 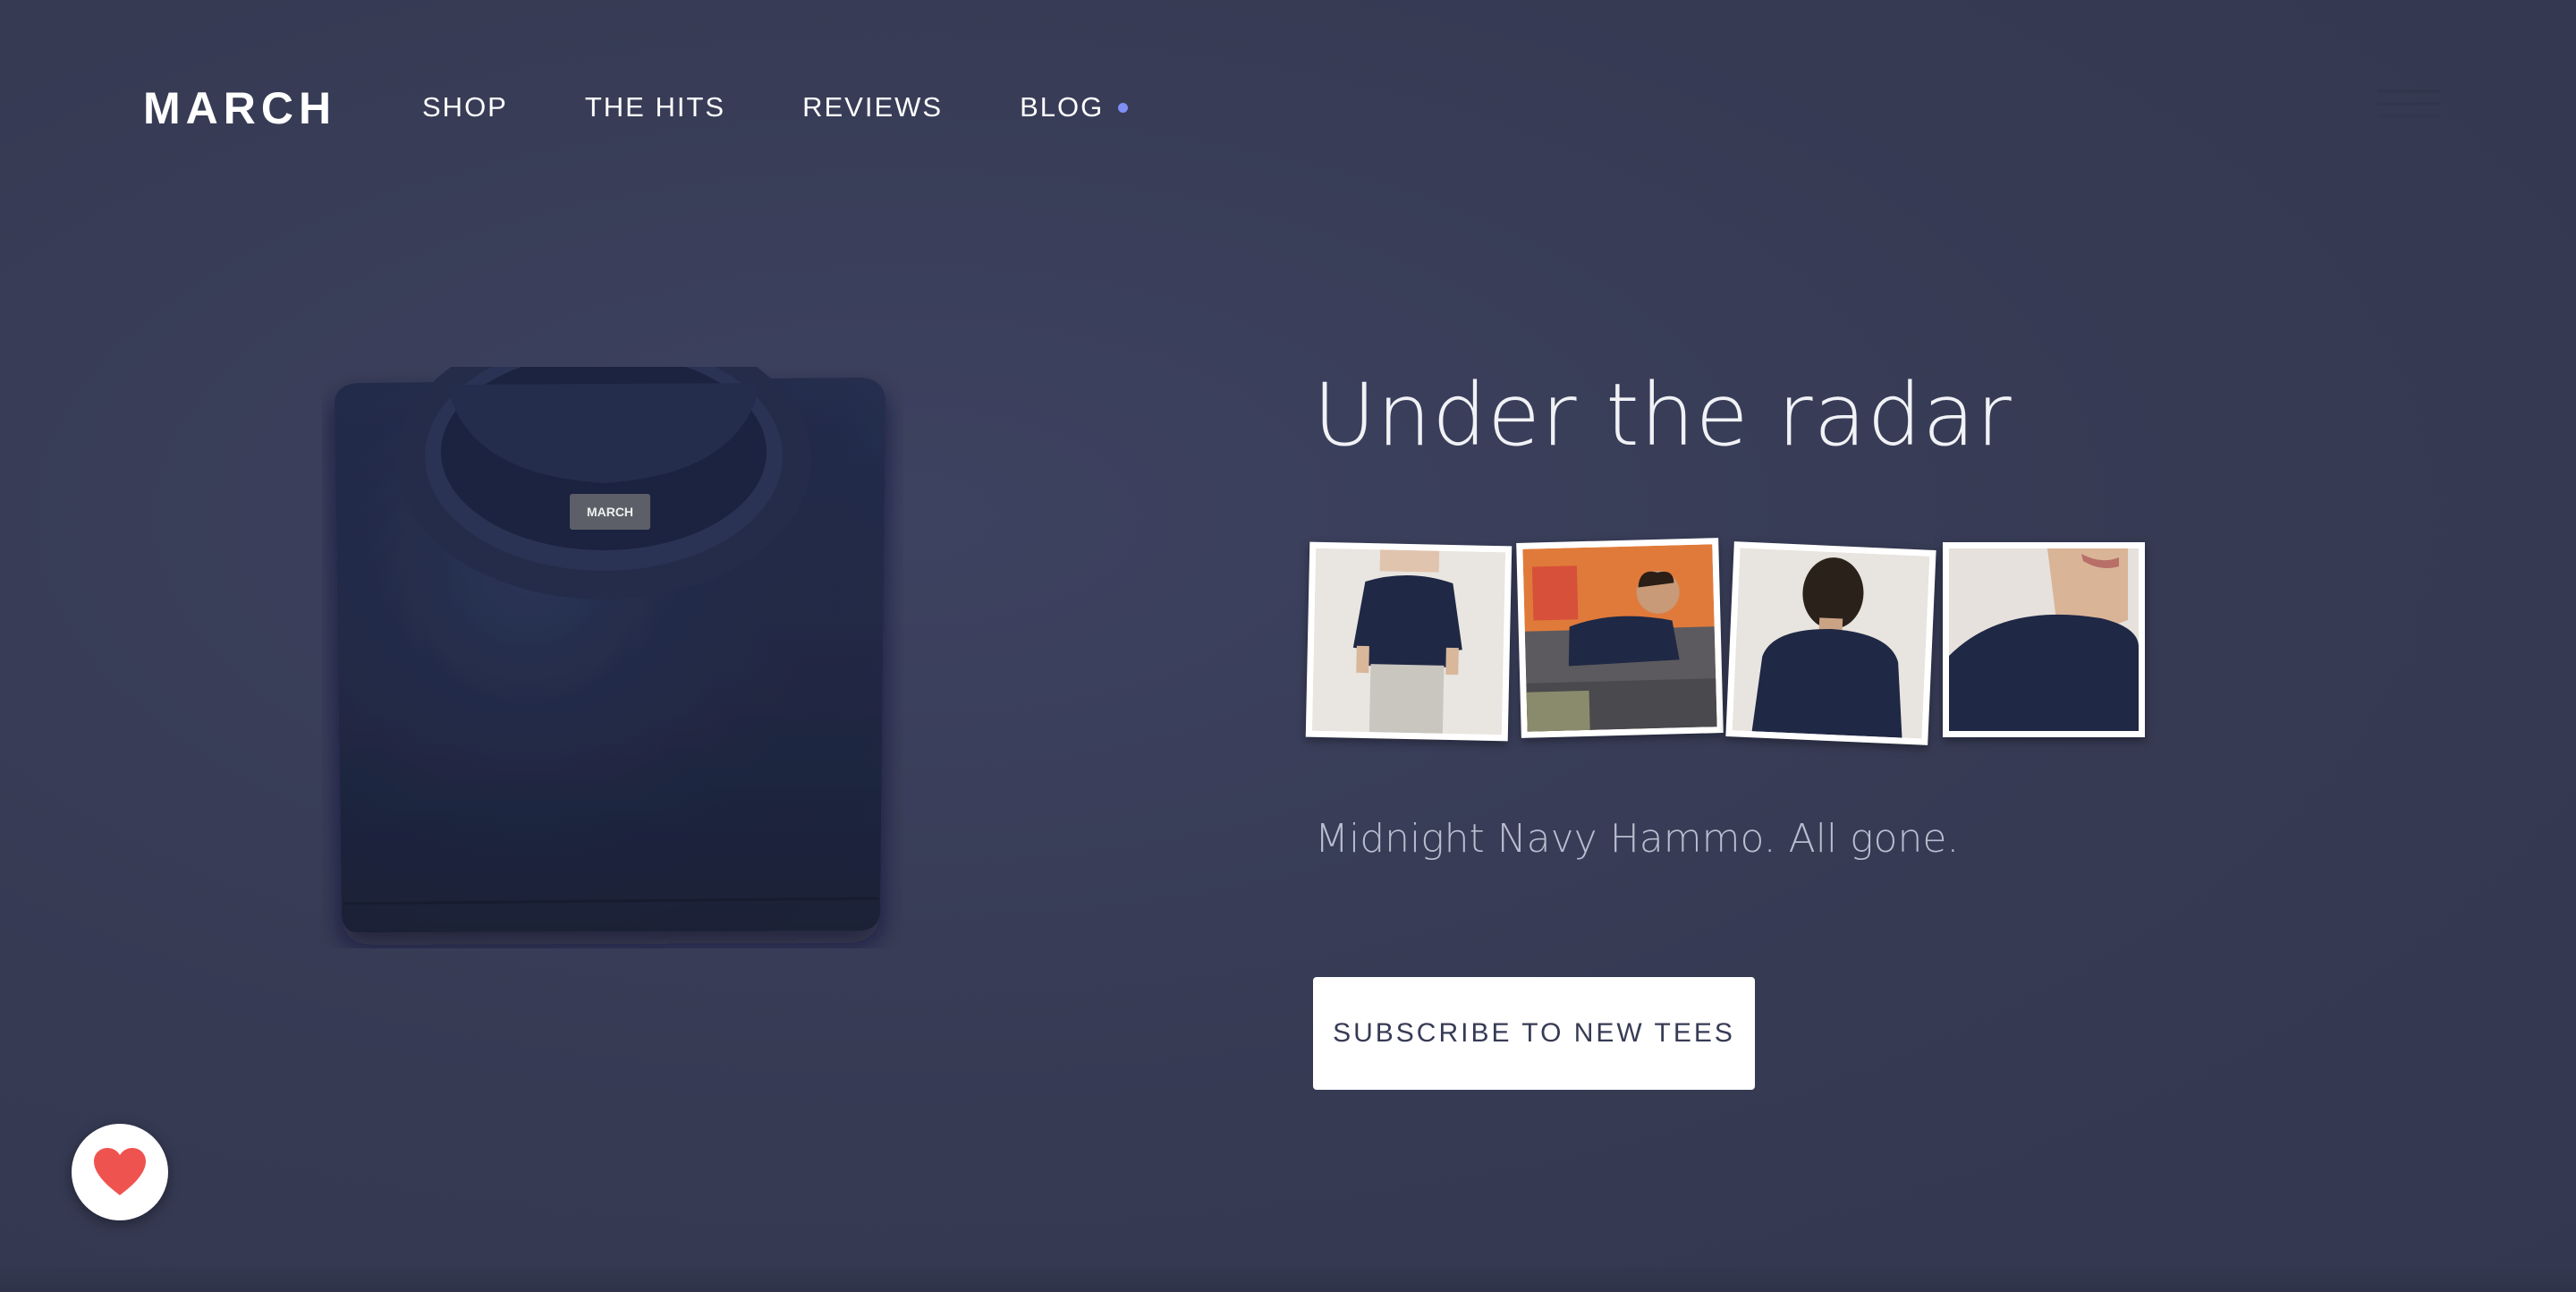 I want to click on nav-item-reviews: REVIEWS, so click(x=872, y=107).